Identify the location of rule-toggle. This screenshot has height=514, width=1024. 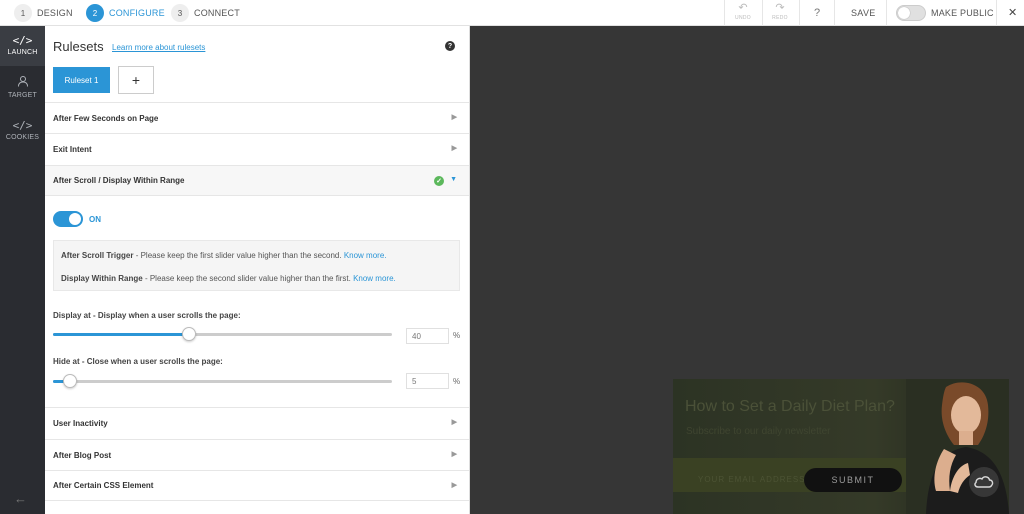
(68, 219).